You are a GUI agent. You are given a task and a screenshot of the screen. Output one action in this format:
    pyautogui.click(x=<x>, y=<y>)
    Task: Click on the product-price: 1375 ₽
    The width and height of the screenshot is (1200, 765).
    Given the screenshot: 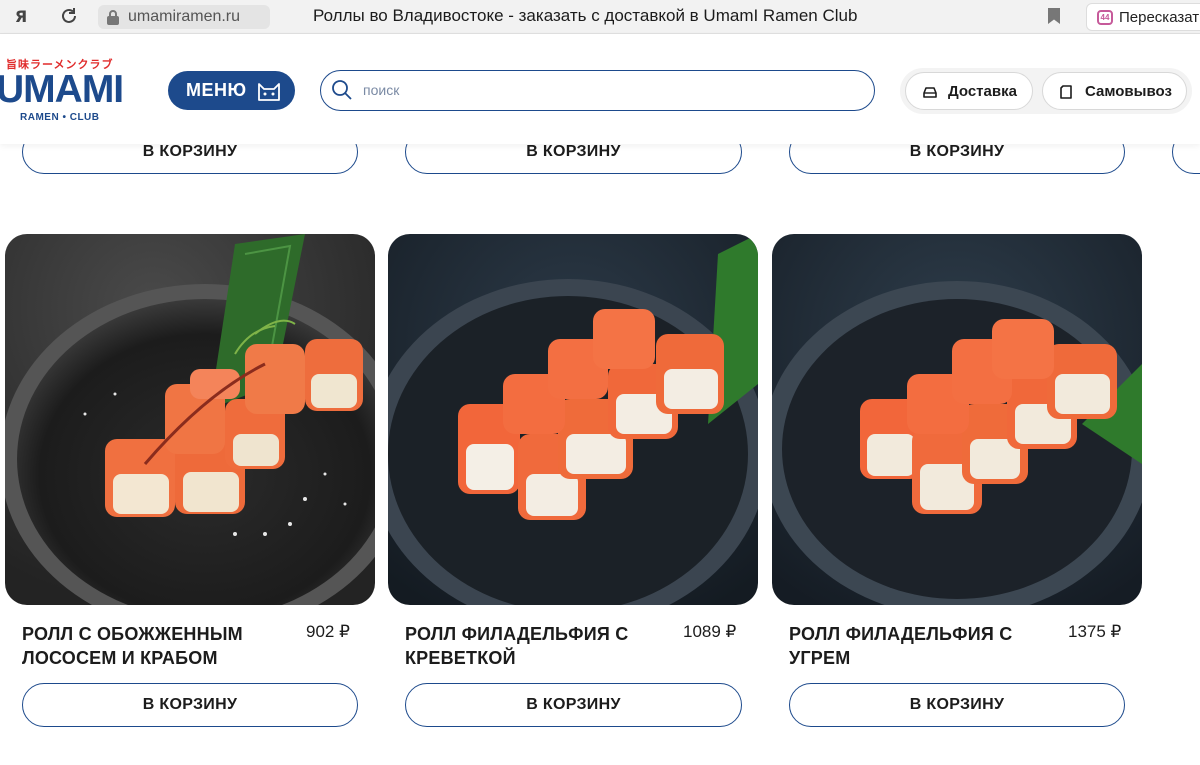 What is the action you would take?
    pyautogui.click(x=1095, y=631)
    